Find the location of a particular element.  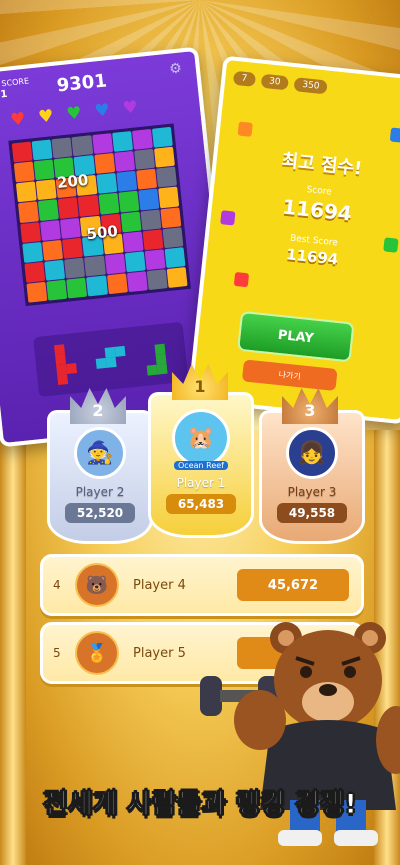

avatar-badge-text: Ocean Reef is located at coordinates (201, 465).